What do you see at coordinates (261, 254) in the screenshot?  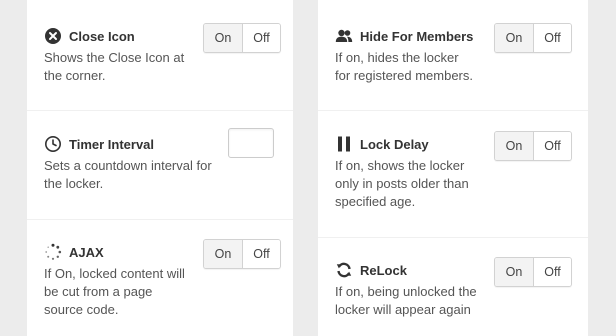 I see `ajax-toggle-off: Off` at bounding box center [261, 254].